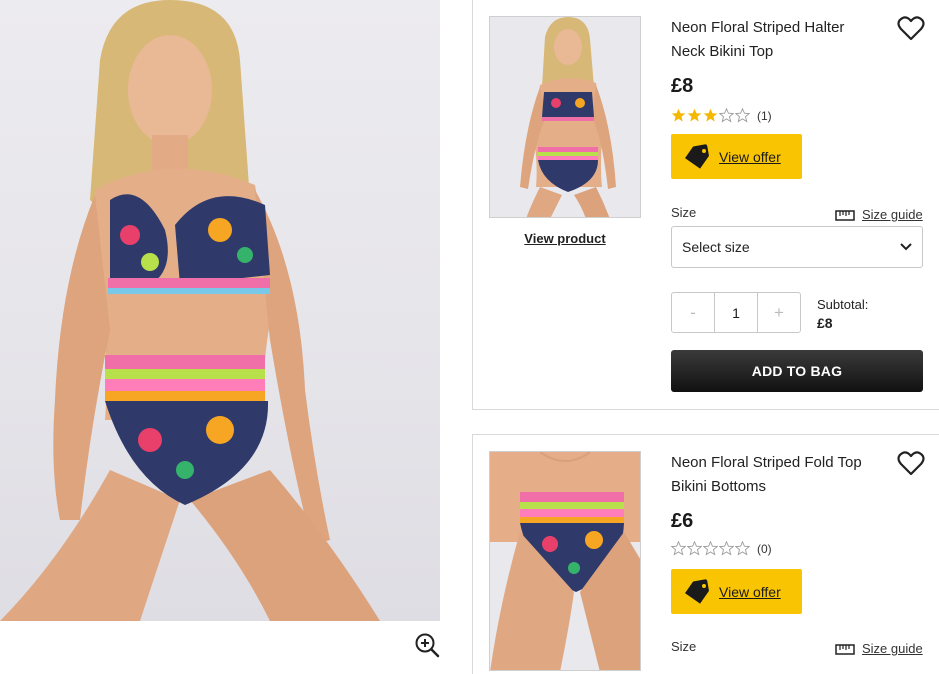  What do you see at coordinates (764, 116) in the screenshot?
I see `review-count: (1)` at bounding box center [764, 116].